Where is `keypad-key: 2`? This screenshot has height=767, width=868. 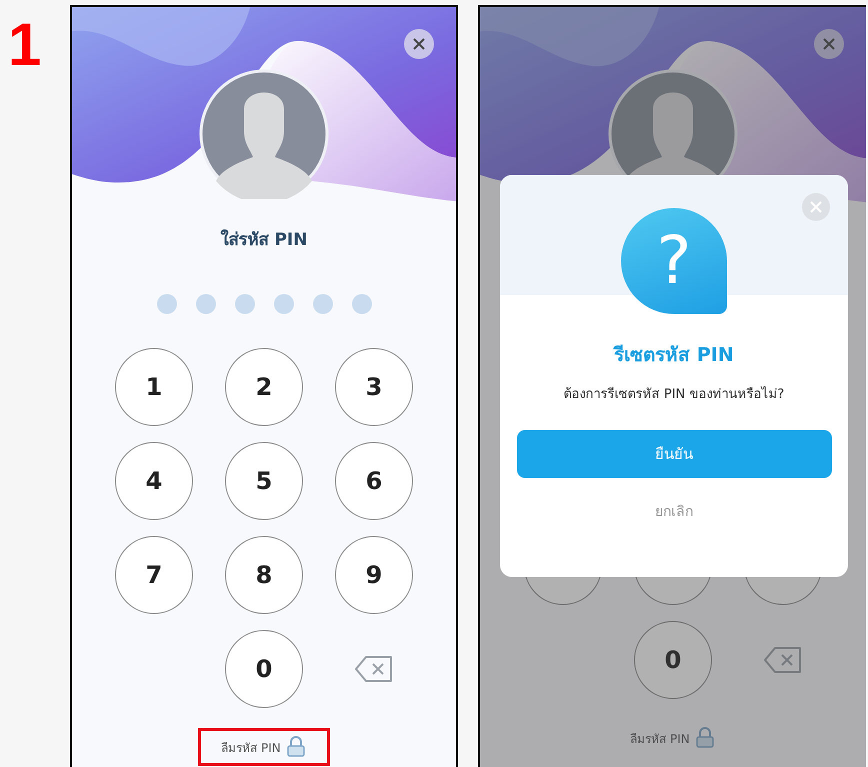 keypad-key: 2 is located at coordinates (264, 387).